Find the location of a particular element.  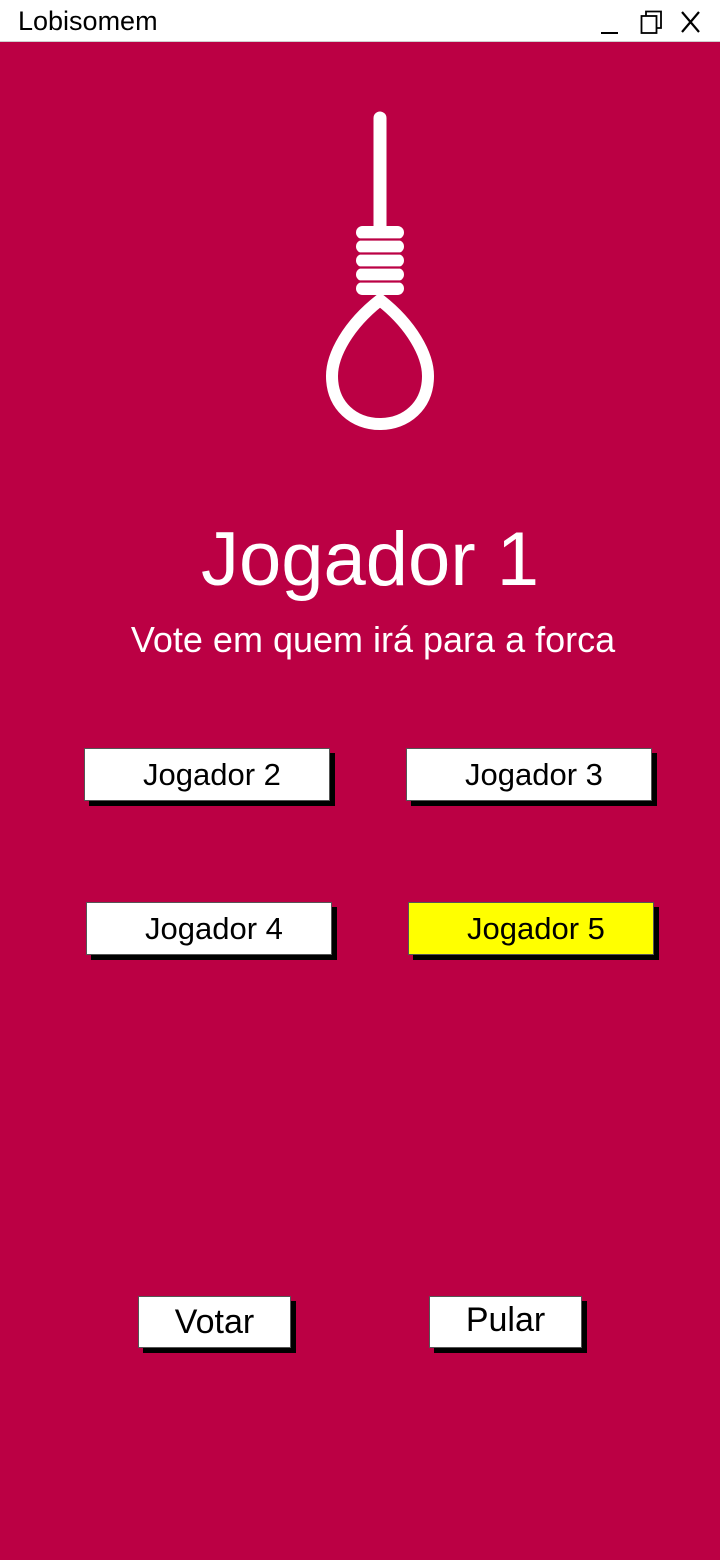

vote-button: Votar is located at coordinates (214, 1322).